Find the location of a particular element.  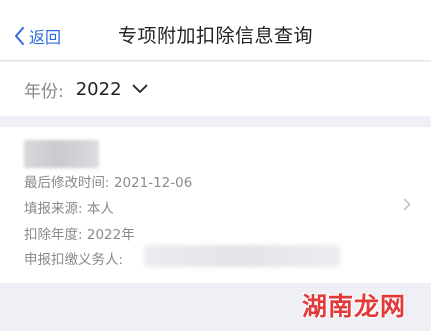

year-select: 2022 is located at coordinates (106, 89).